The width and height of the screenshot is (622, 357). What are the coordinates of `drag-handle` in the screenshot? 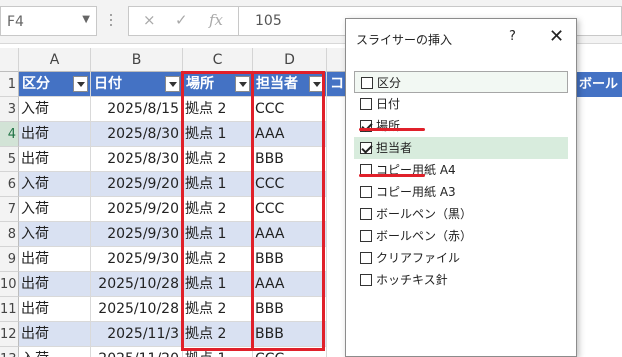 It's located at (112, 22).